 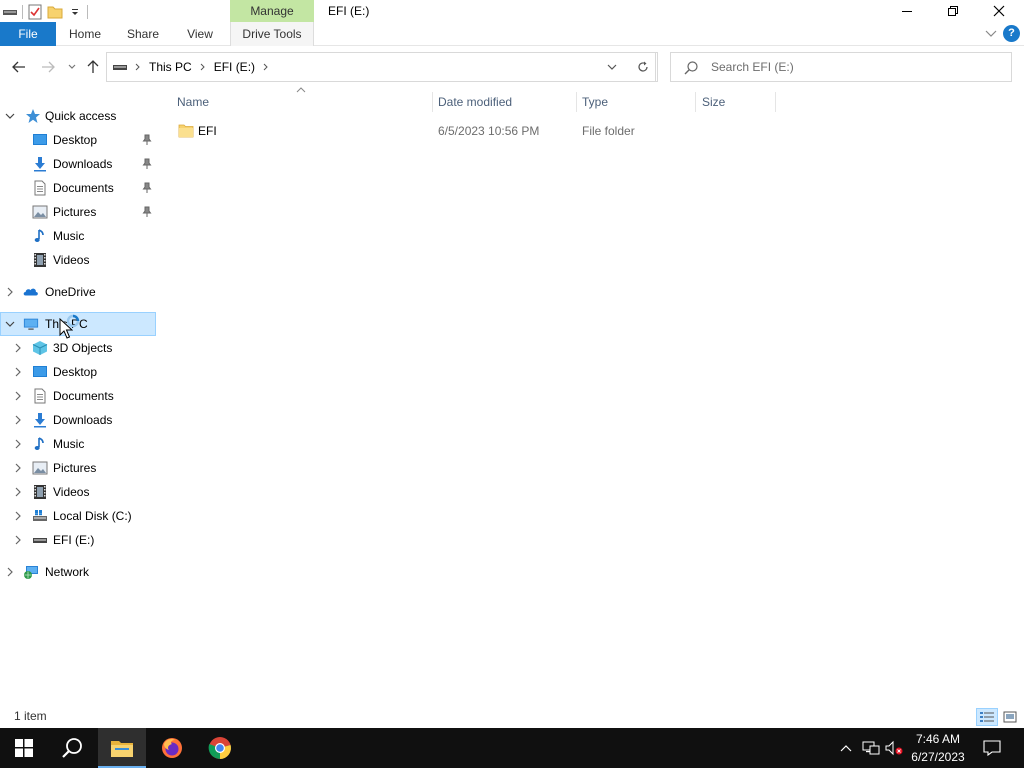 I want to click on chrome-taskbar-button, so click(x=220, y=748).